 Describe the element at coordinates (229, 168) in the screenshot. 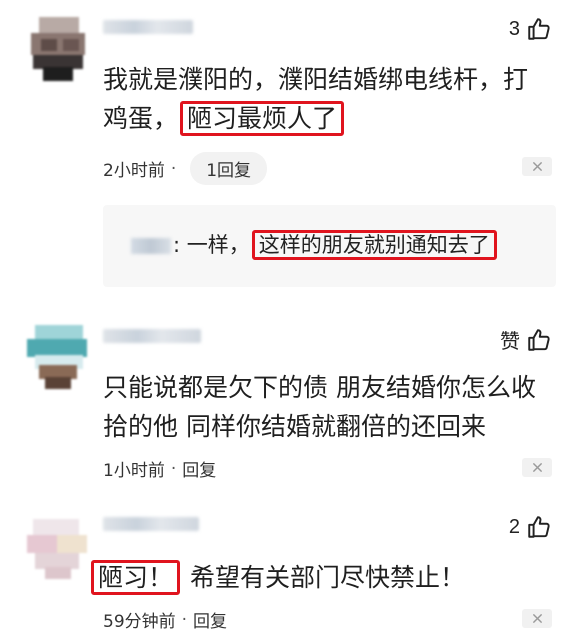

I see `reply-count-button: 1回复` at that location.